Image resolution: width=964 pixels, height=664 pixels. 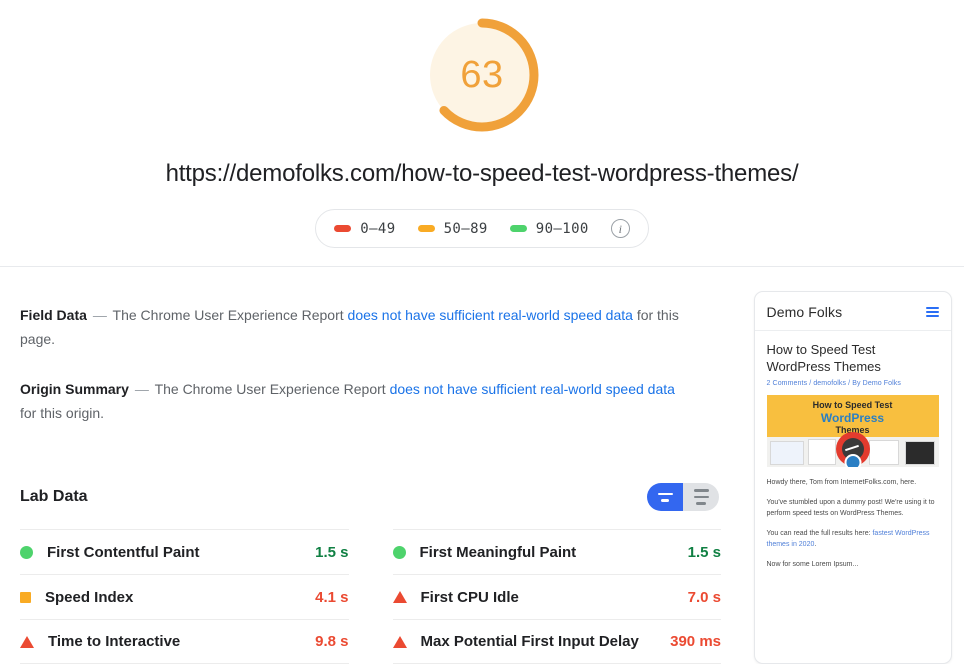 I want to click on metric-name: First Meaningful Paint, so click(x=498, y=552).